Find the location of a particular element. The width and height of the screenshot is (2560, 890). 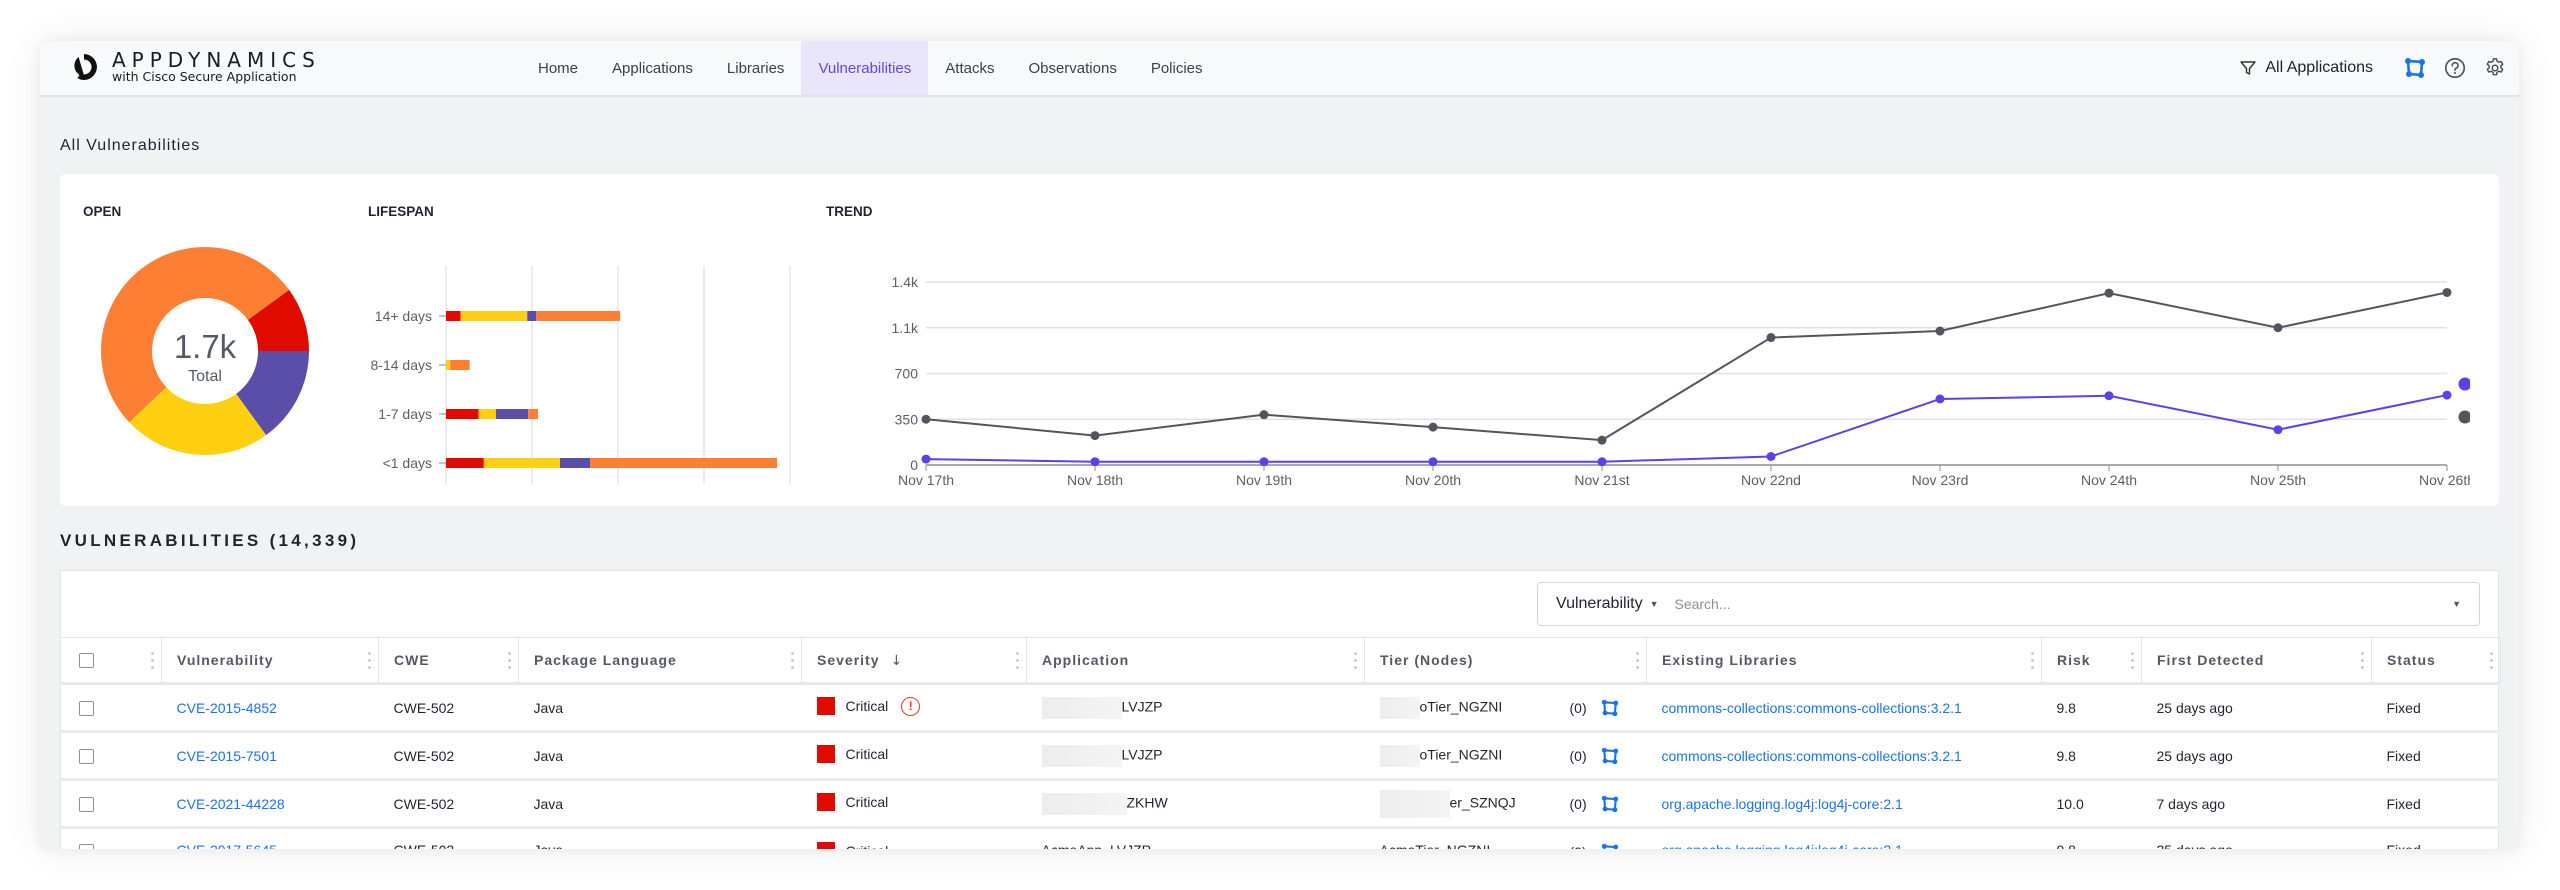

application-name: ZKHW is located at coordinates (1147, 802).